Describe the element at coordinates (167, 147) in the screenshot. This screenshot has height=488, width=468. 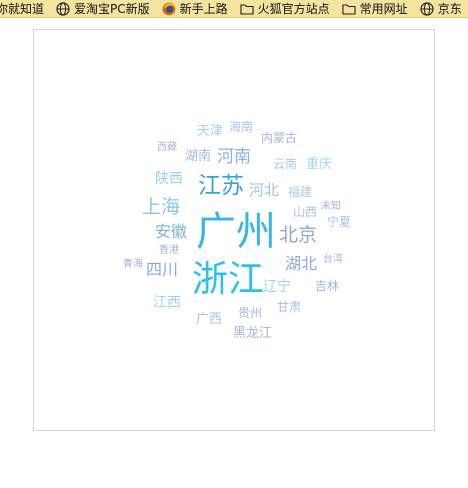
I see `wordcloud-word: 西藏` at that location.